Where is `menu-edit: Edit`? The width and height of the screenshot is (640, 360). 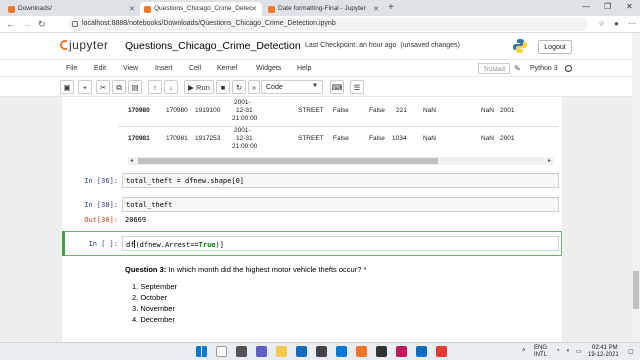
menu-edit: Edit is located at coordinates (100, 68).